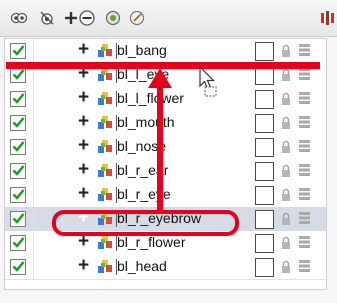 This screenshot has height=303, width=337. Describe the element at coordinates (19, 18) in the screenshot. I see `show-all-icon` at that location.